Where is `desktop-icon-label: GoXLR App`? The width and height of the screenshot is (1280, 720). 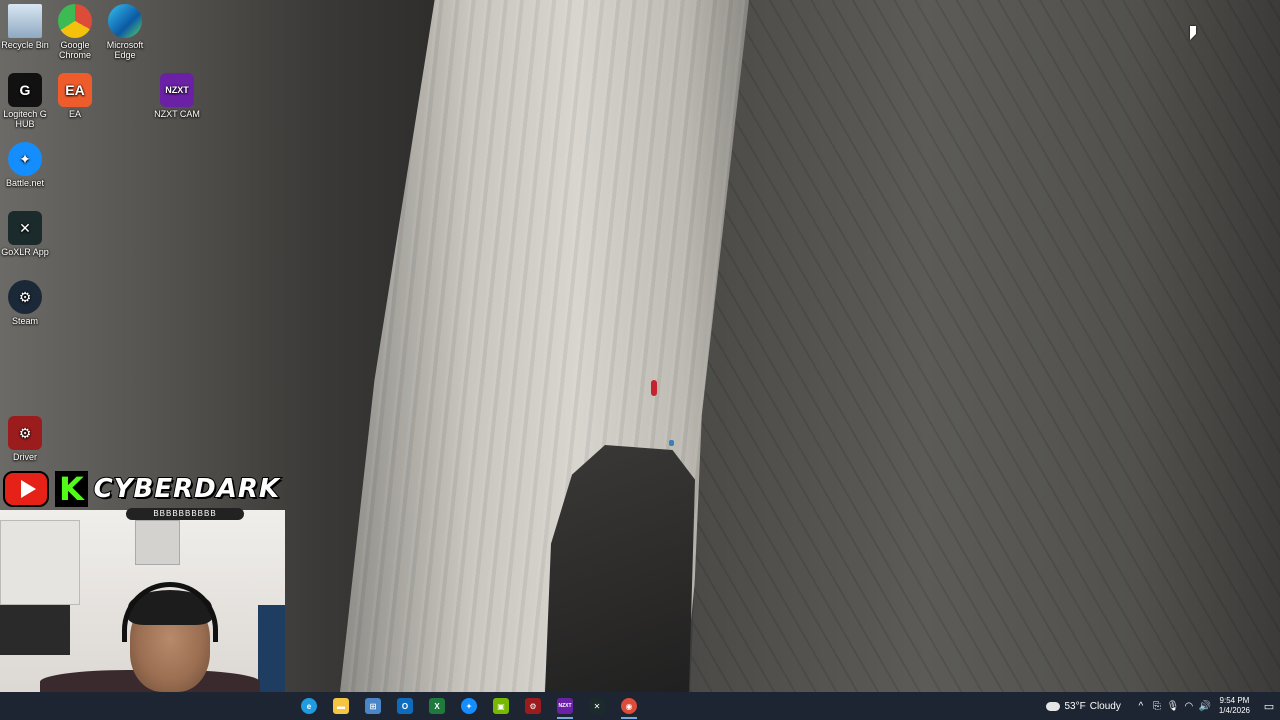 desktop-icon-label: GoXLR App is located at coordinates (25, 252).